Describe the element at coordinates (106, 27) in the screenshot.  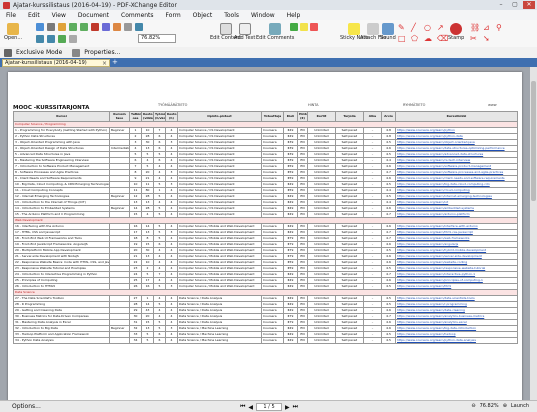
I see `scan-icon` at that location.